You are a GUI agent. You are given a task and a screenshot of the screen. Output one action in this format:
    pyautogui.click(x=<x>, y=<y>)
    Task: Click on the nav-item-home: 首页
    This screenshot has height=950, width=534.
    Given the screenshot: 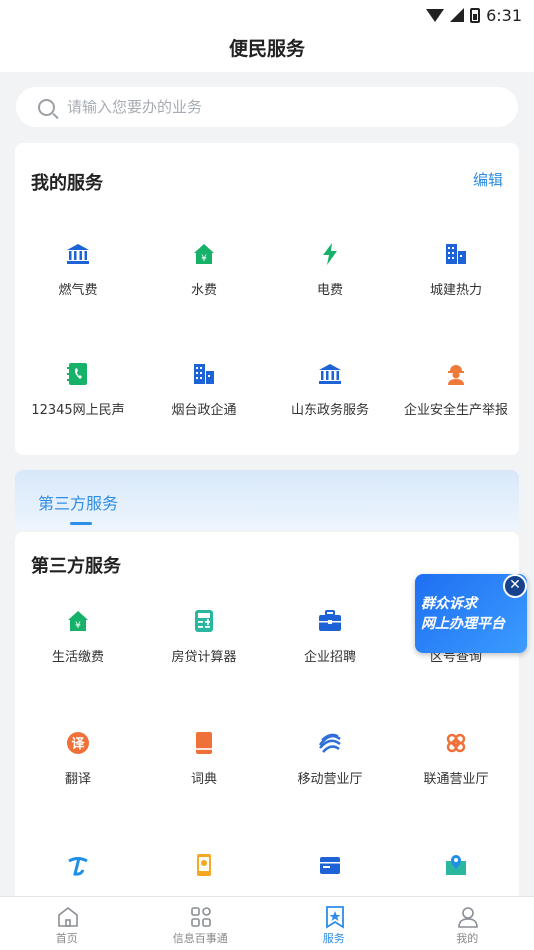 What is the action you would take?
    pyautogui.click(x=67, y=923)
    